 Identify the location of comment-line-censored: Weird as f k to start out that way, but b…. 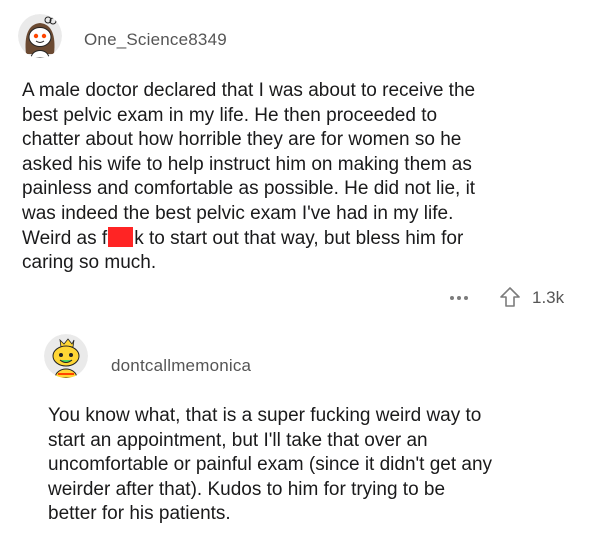
(302, 239).